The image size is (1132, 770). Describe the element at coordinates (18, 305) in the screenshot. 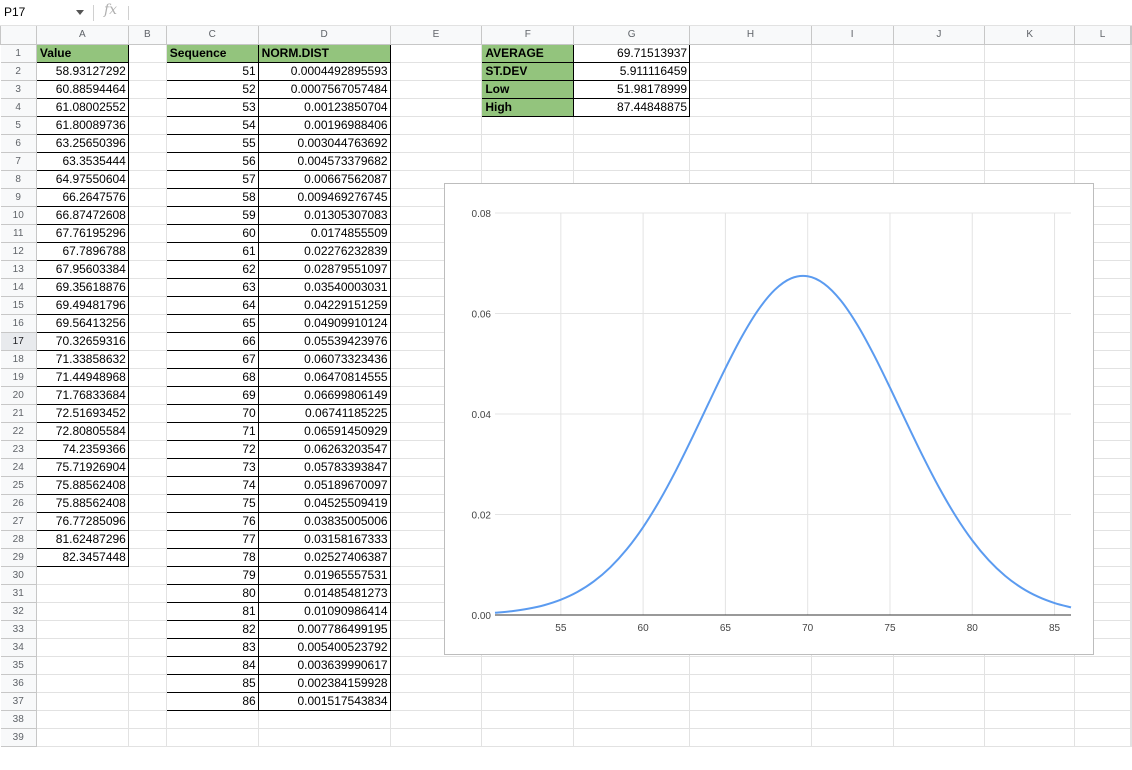

I see `row-header: 15` at that location.